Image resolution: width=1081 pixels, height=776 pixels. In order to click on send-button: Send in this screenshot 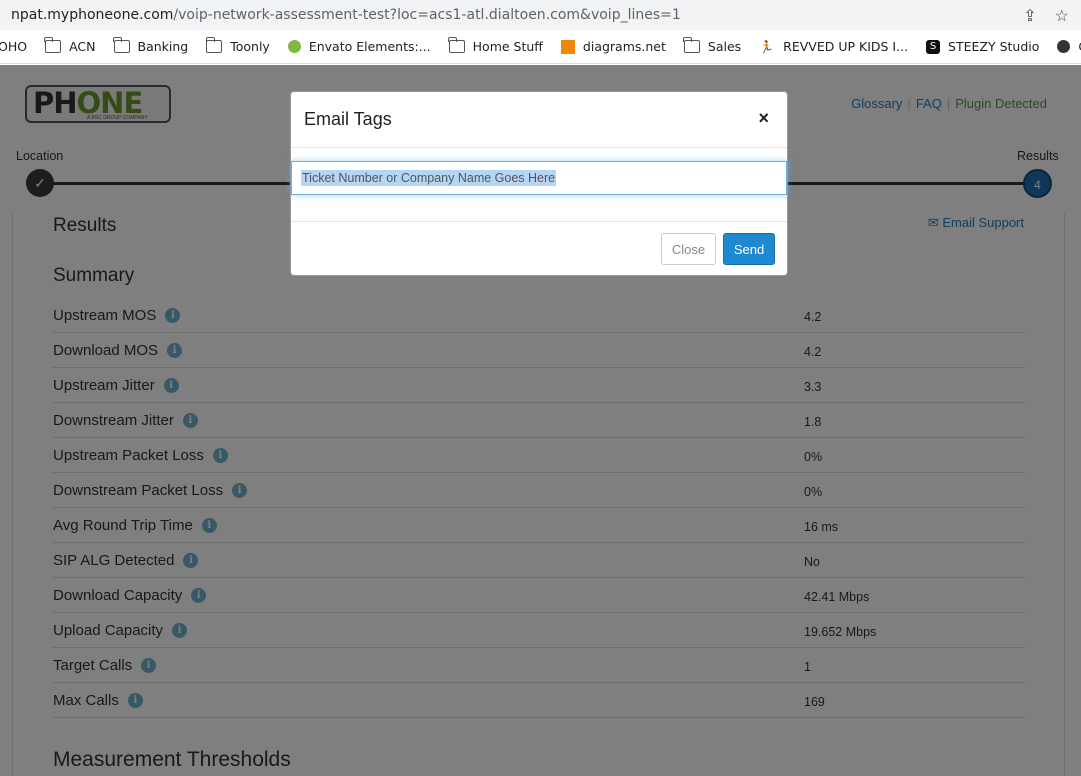, I will do `click(749, 249)`.